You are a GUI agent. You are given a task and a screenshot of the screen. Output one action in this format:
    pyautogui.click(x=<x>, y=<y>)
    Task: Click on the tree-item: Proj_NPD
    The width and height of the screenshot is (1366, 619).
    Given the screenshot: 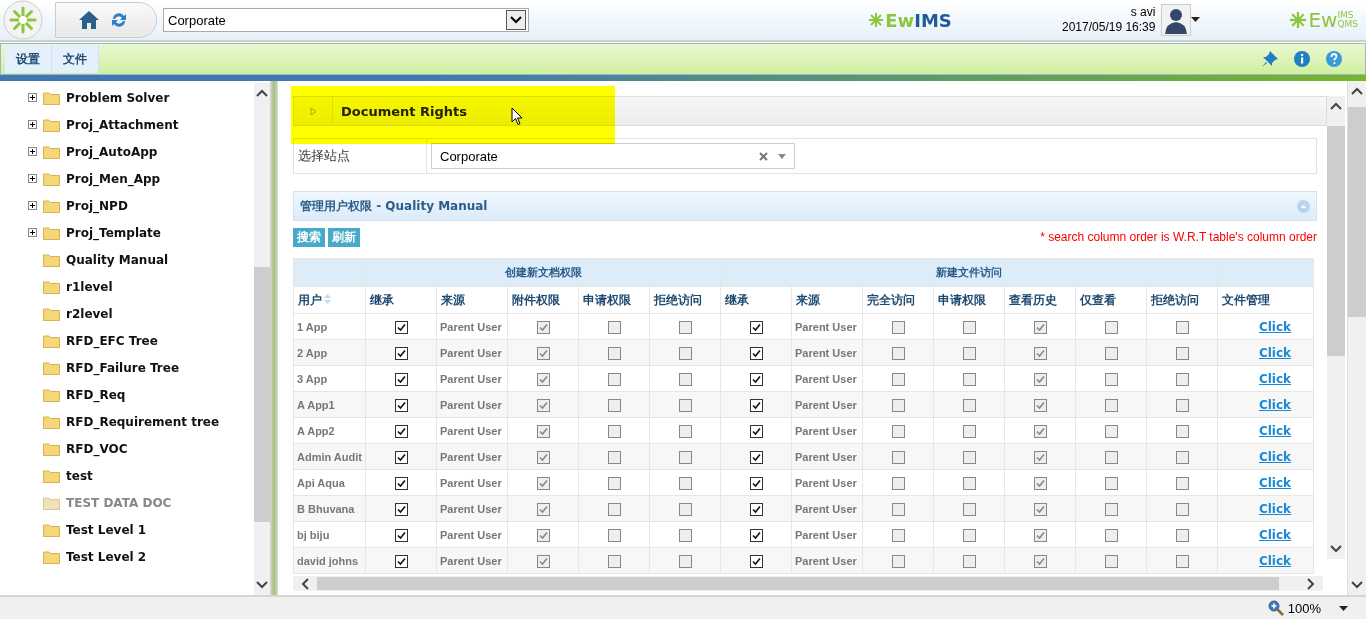 What is the action you would take?
    pyautogui.click(x=97, y=205)
    